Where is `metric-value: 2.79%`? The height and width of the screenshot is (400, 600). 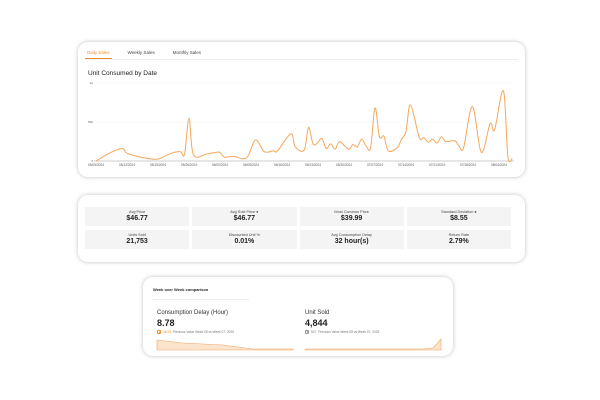 metric-value: 2.79% is located at coordinates (458, 241).